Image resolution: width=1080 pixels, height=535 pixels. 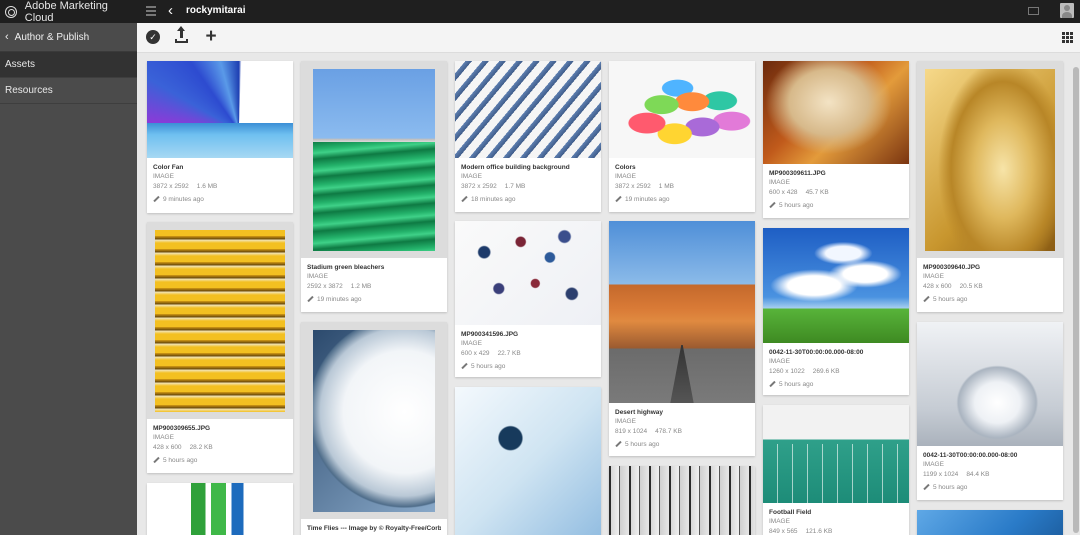 What do you see at coordinates (170, 11) in the screenshot?
I see `back-chevron-icon: ‹` at bounding box center [170, 11].